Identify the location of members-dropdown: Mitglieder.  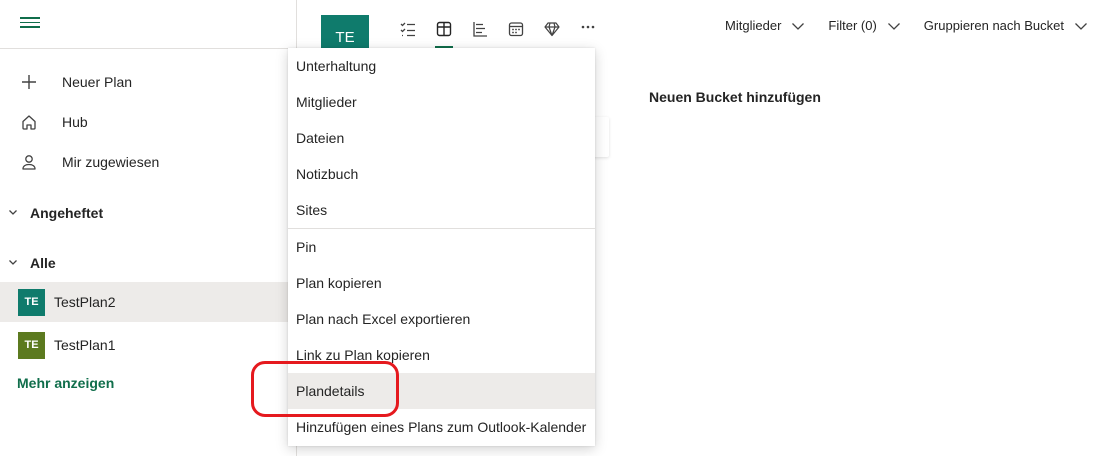
(765, 25).